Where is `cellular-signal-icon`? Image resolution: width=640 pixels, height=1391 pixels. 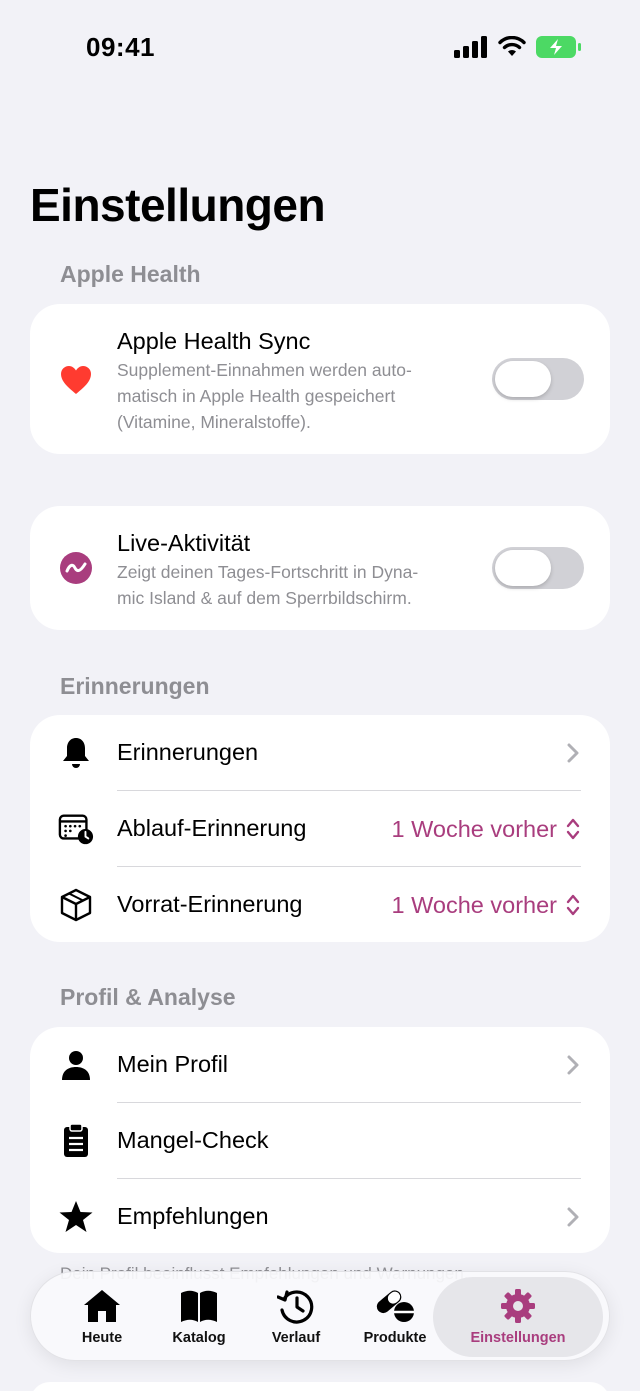 cellular-signal-icon is located at coordinates (470, 47).